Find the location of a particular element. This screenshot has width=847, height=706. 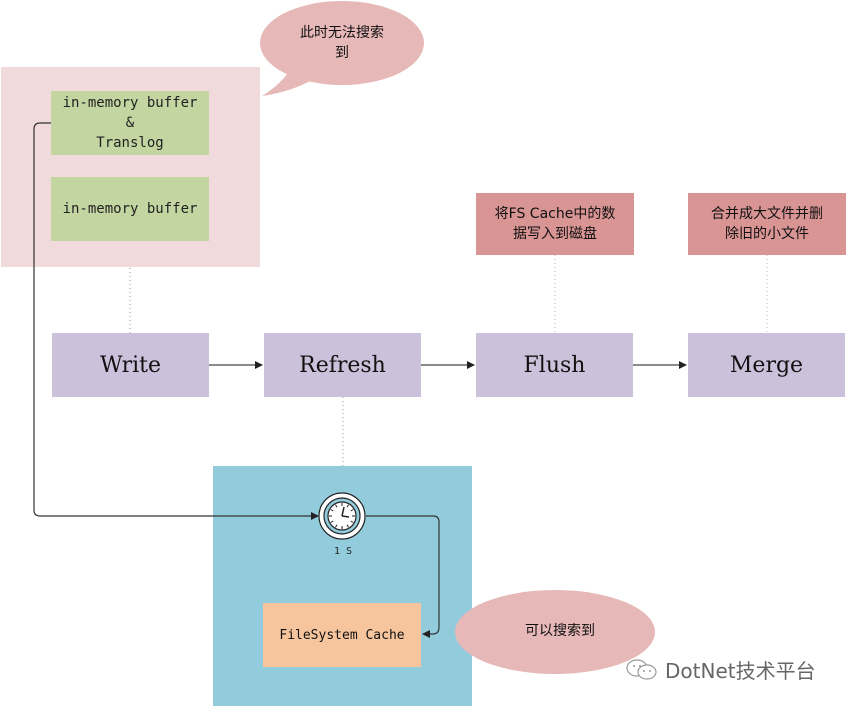

watermark: DotNet技术平台 is located at coordinates (720, 669).